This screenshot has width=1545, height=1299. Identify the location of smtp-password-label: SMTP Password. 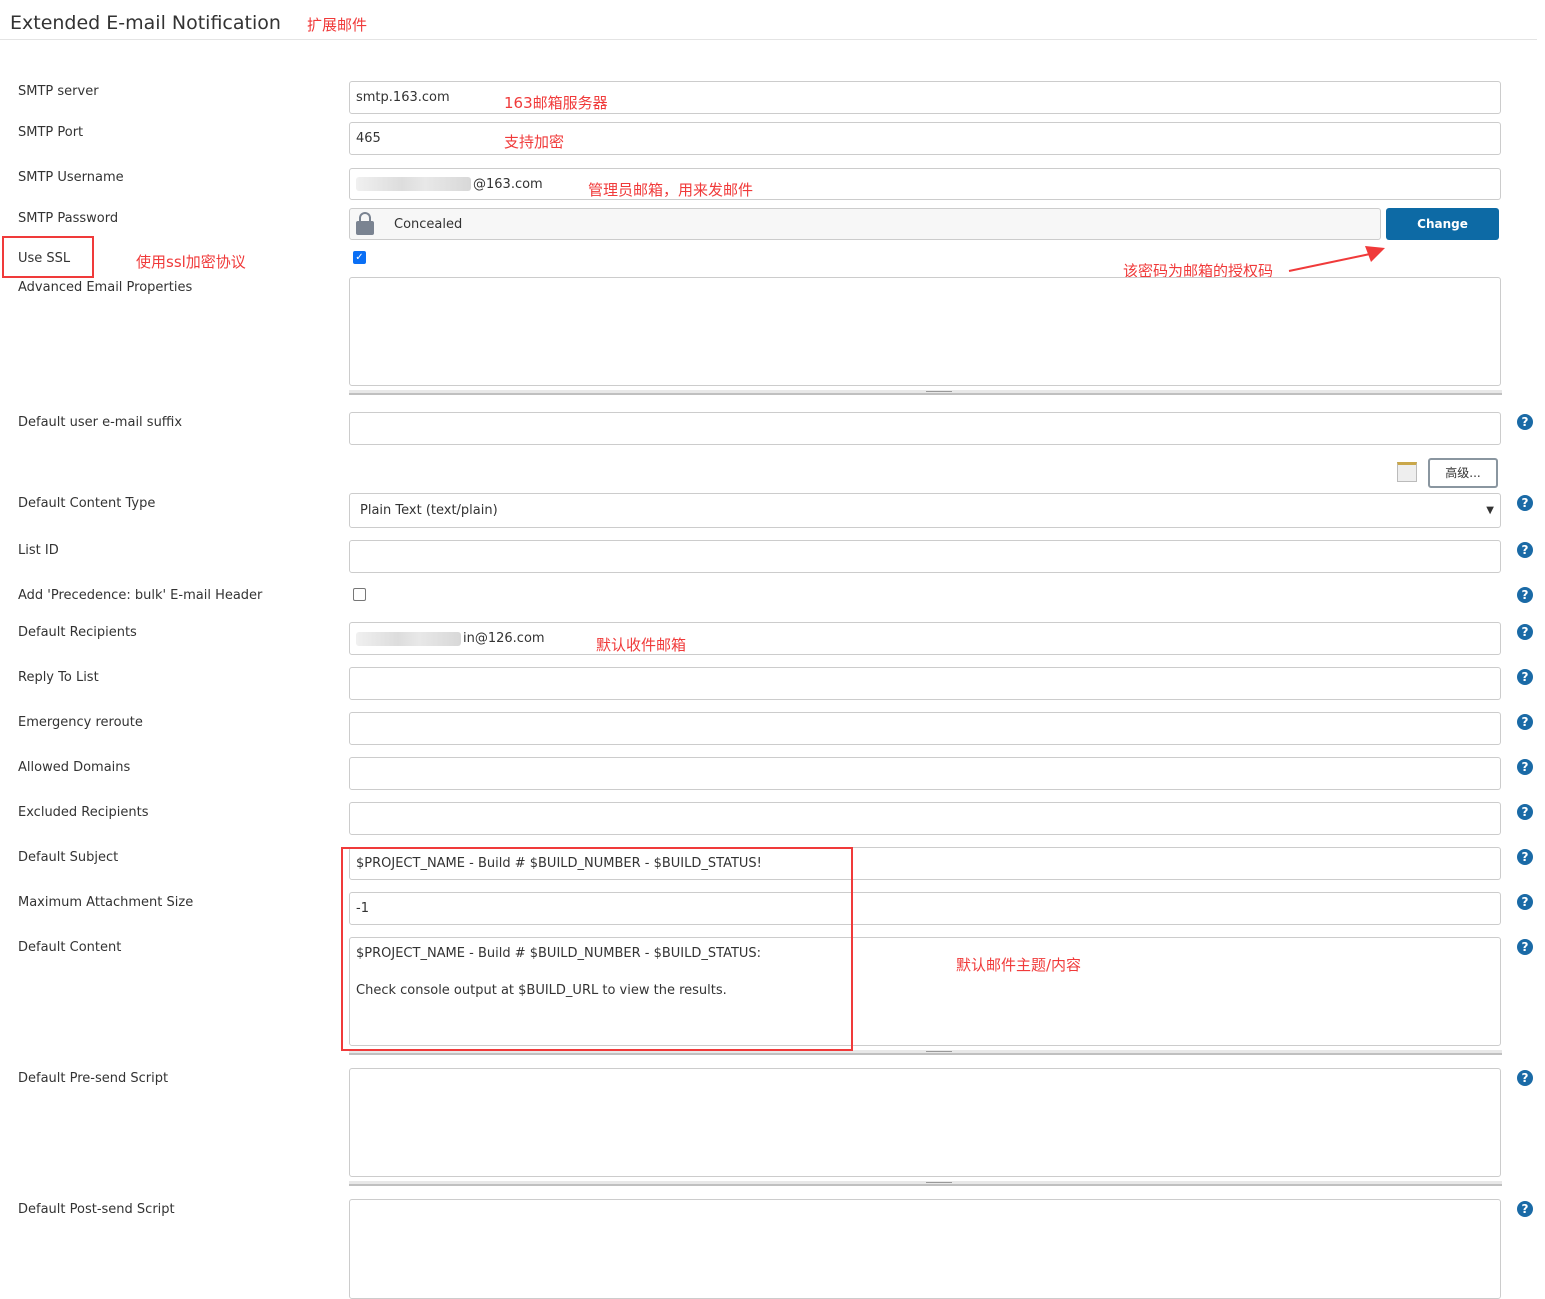
(68, 218).